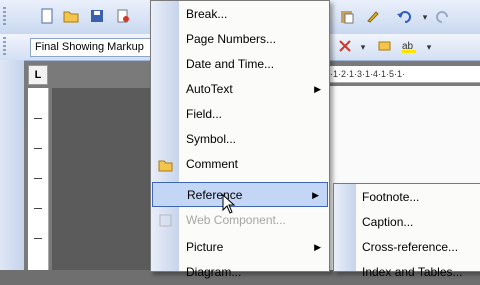 The height and width of the screenshot is (285, 480). Describe the element at coordinates (405, 74) in the screenshot. I see `horizontal-ruler: ·1·2·1·3·1·4·1·5·1·` at that location.